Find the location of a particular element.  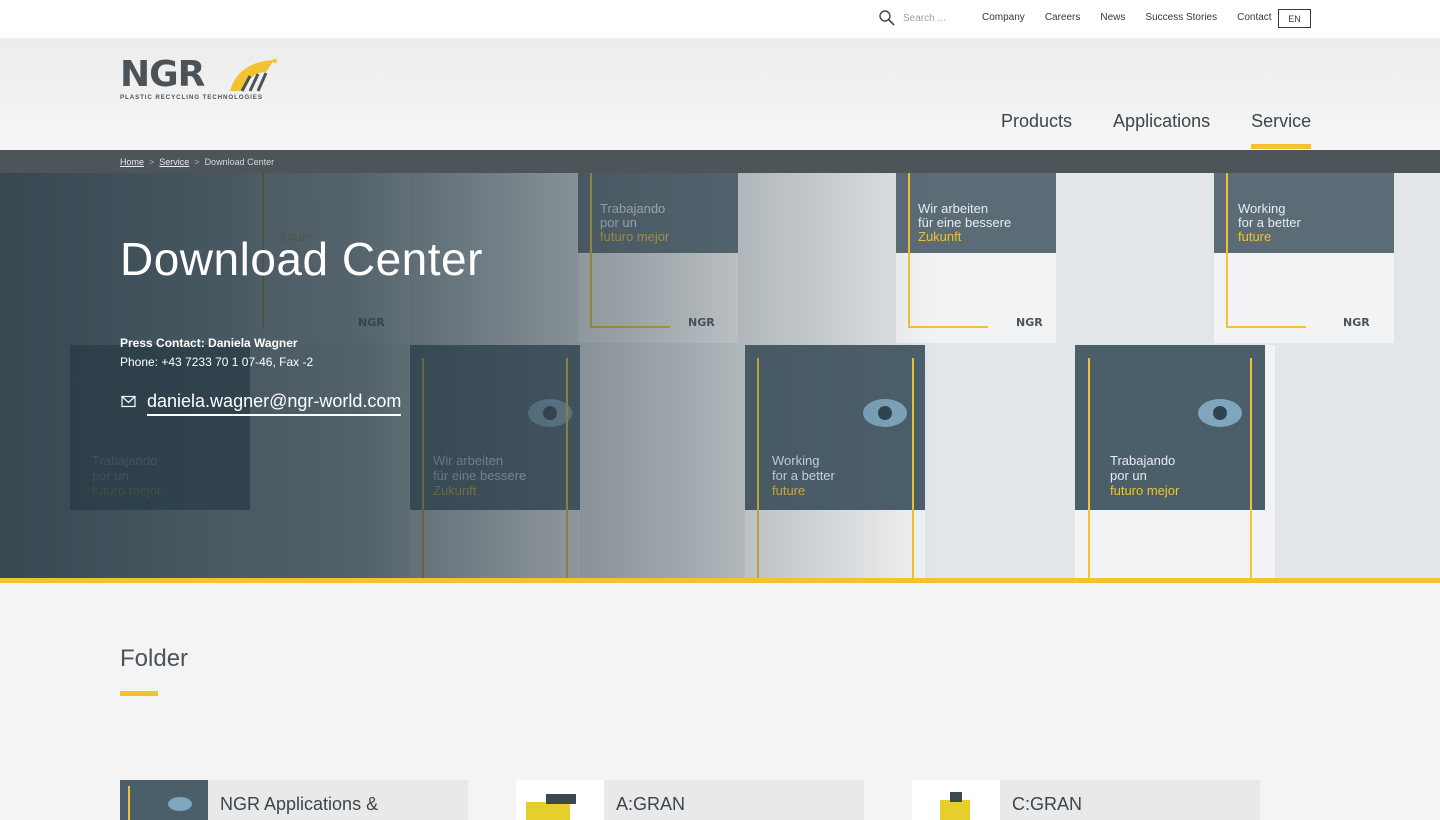

breadcrumb: Home > Service > Download Center is located at coordinates (720, 161).